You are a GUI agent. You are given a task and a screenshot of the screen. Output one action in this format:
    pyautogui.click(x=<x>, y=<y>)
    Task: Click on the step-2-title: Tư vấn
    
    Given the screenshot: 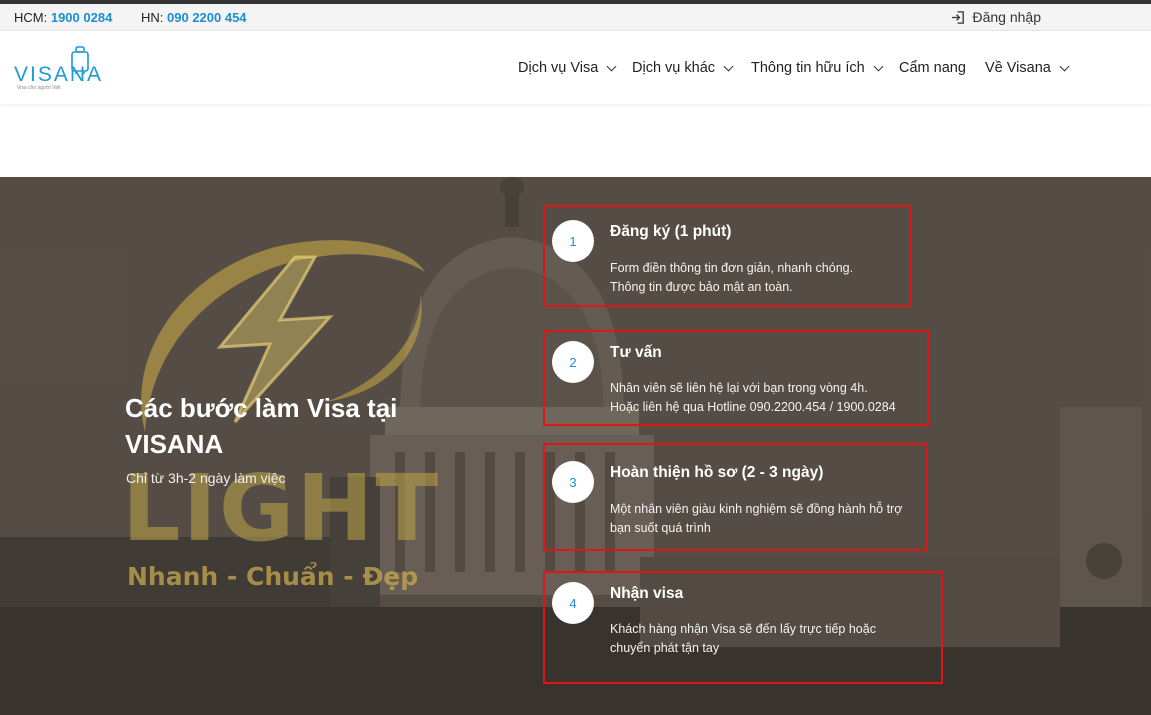 What is the action you would take?
    pyautogui.click(x=636, y=352)
    